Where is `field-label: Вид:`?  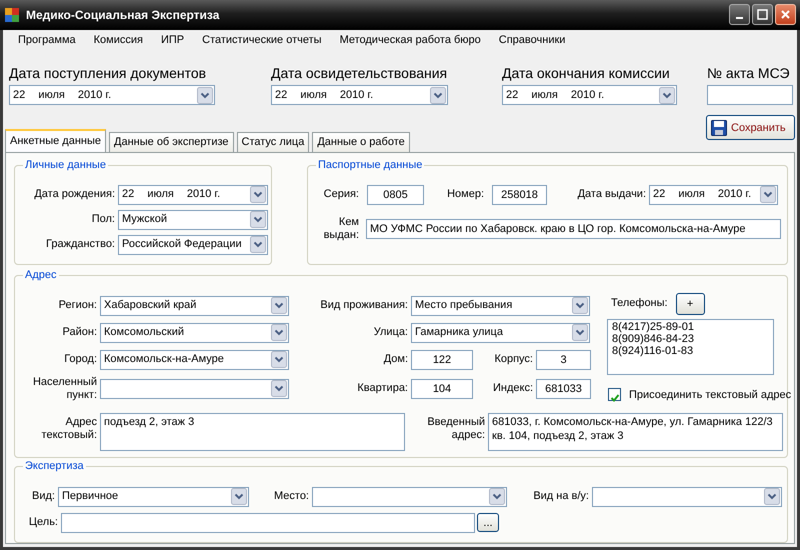 field-label: Вид: is located at coordinates (43, 496).